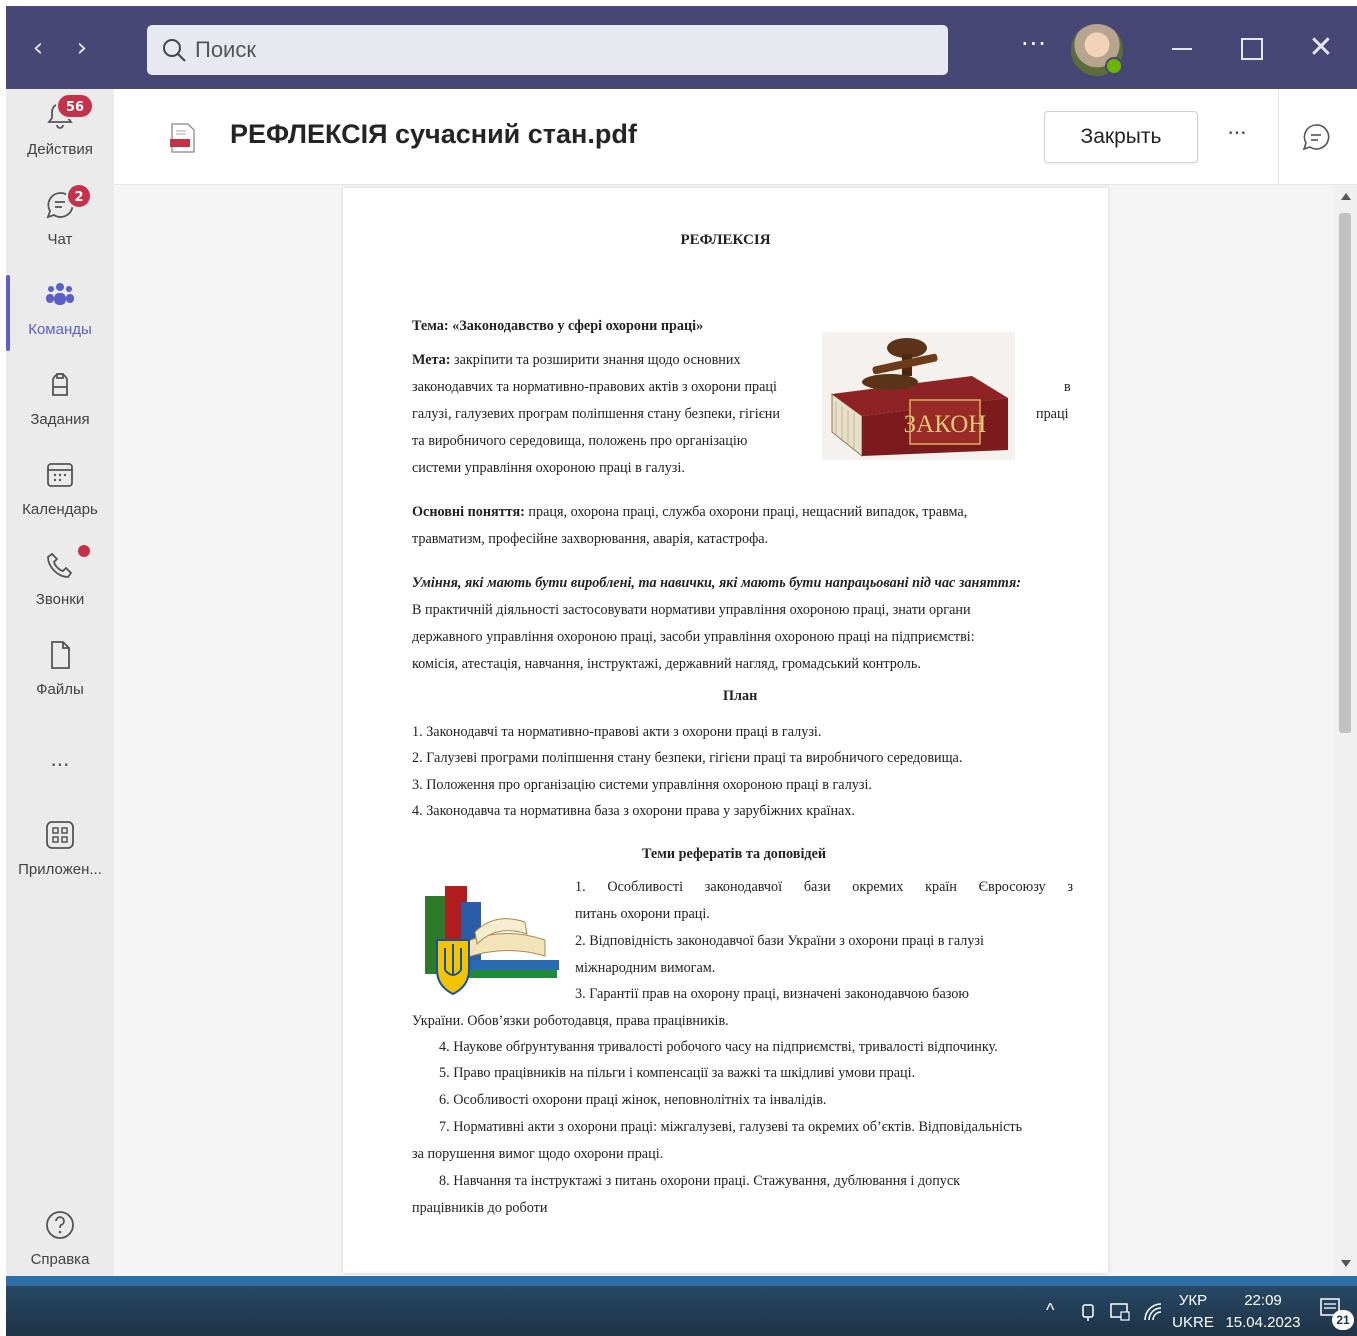 The image size is (1357, 1336). I want to click on help-icon, so click(60, 1225).